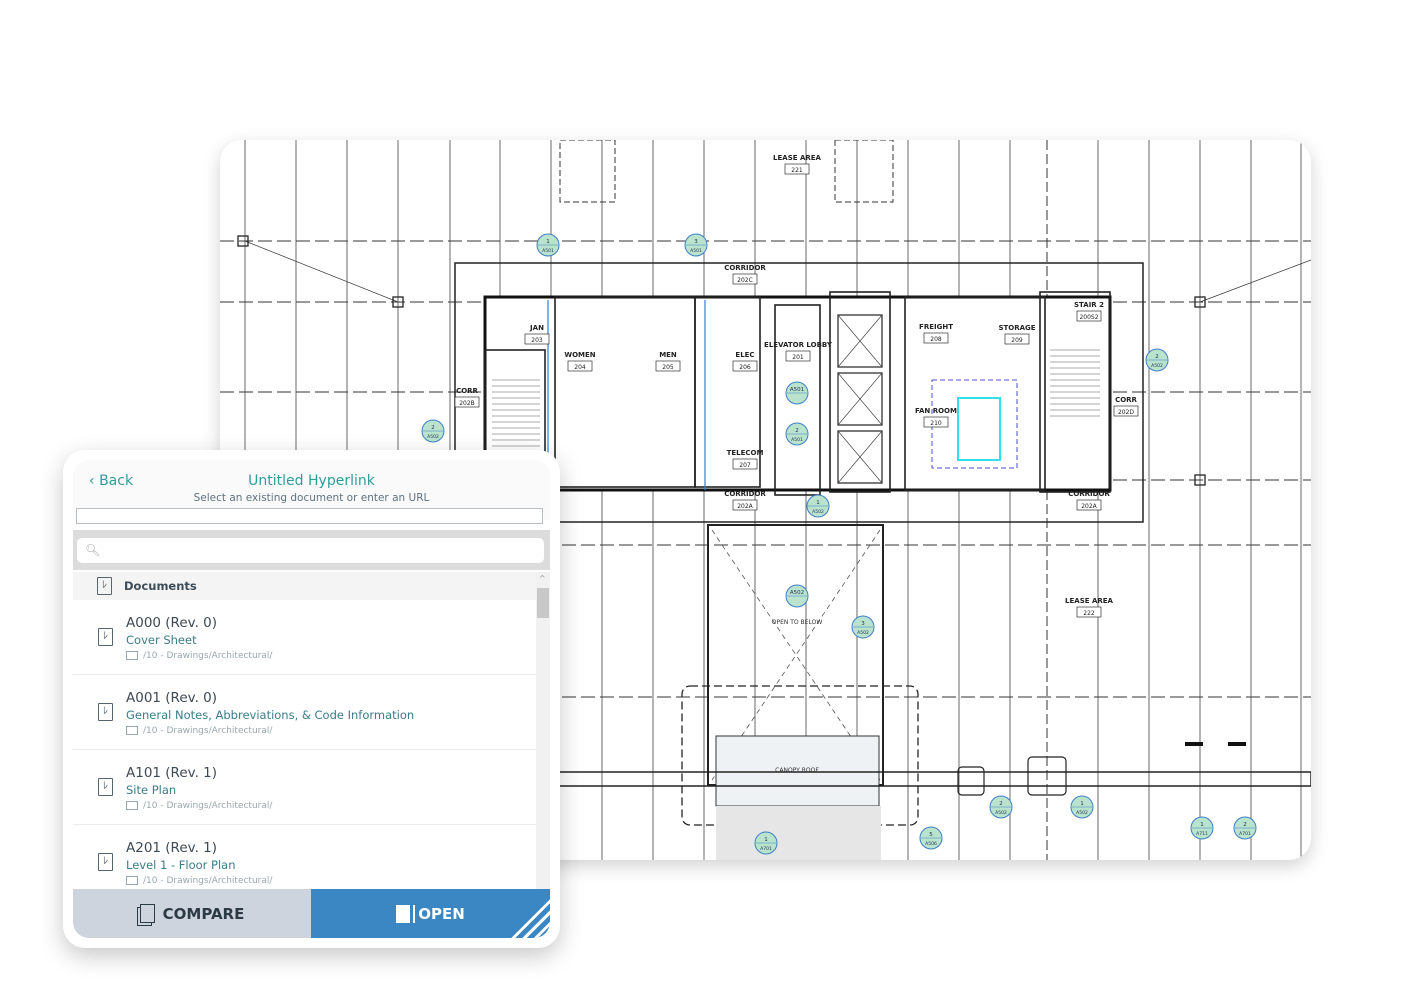 Image resolution: width=1401 pixels, height=1001 pixels. Describe the element at coordinates (160, 586) in the screenshot. I see `section-label: Documents` at that location.